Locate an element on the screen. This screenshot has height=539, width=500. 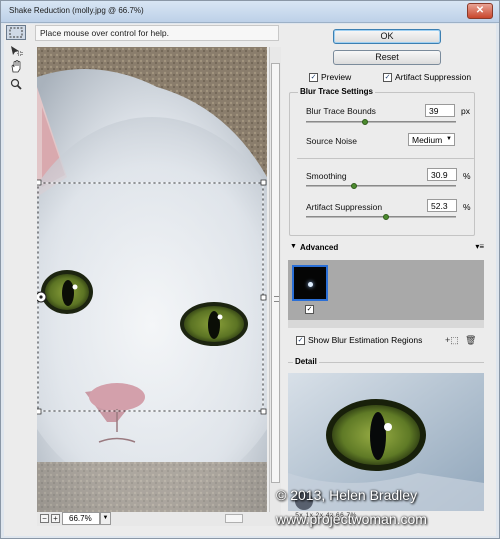
zoom-dropdown-icon: ▼ is located at coordinates (105, 518).